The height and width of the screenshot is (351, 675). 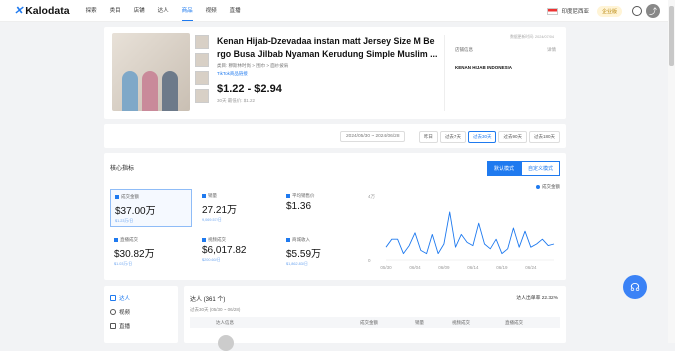 What do you see at coordinates (211, 260) in the screenshot?
I see `kpi-daily: $200.60/日` at bounding box center [211, 260].